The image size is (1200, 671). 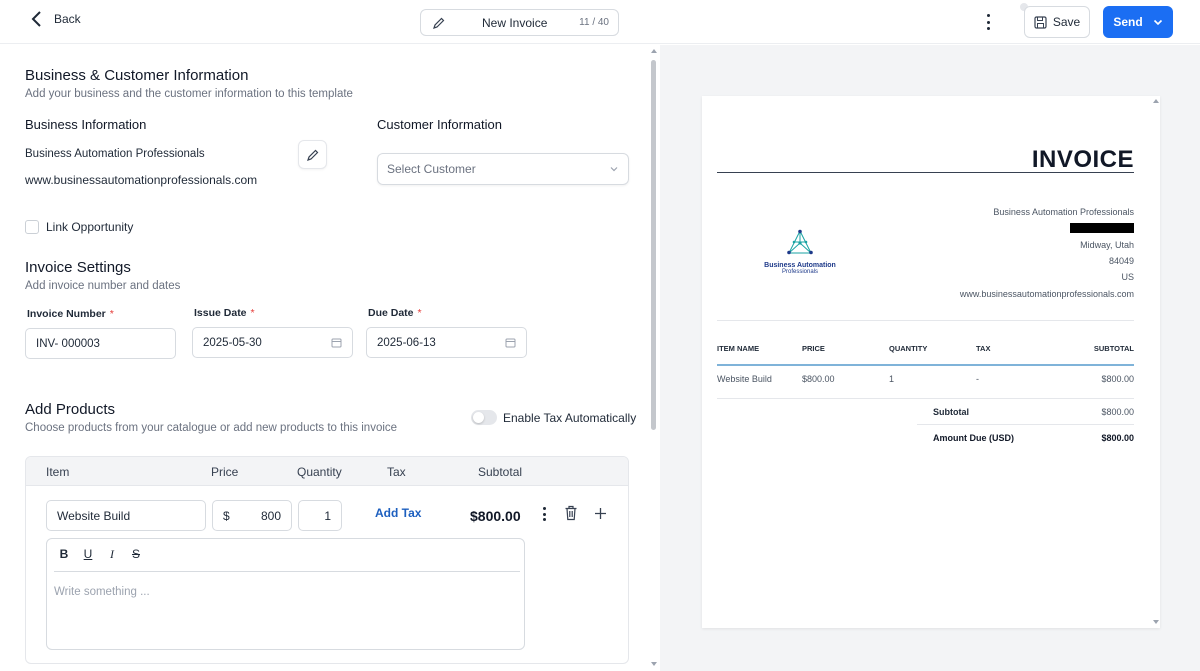 What do you see at coordinates (925, 365) in the screenshot?
I see `preview-header-rule` at bounding box center [925, 365].